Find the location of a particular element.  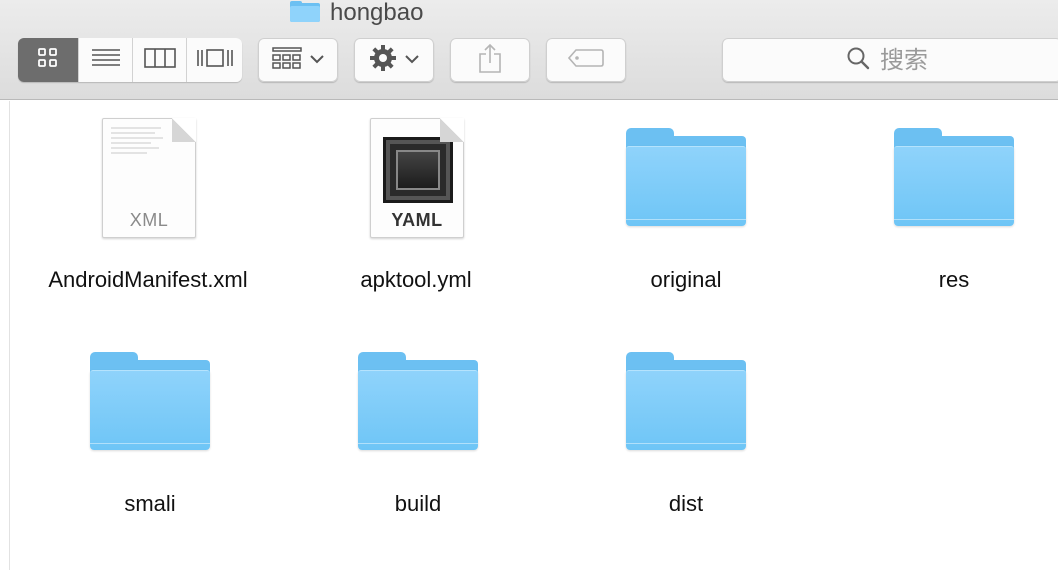

column-view-icon is located at coordinates (159, 60).